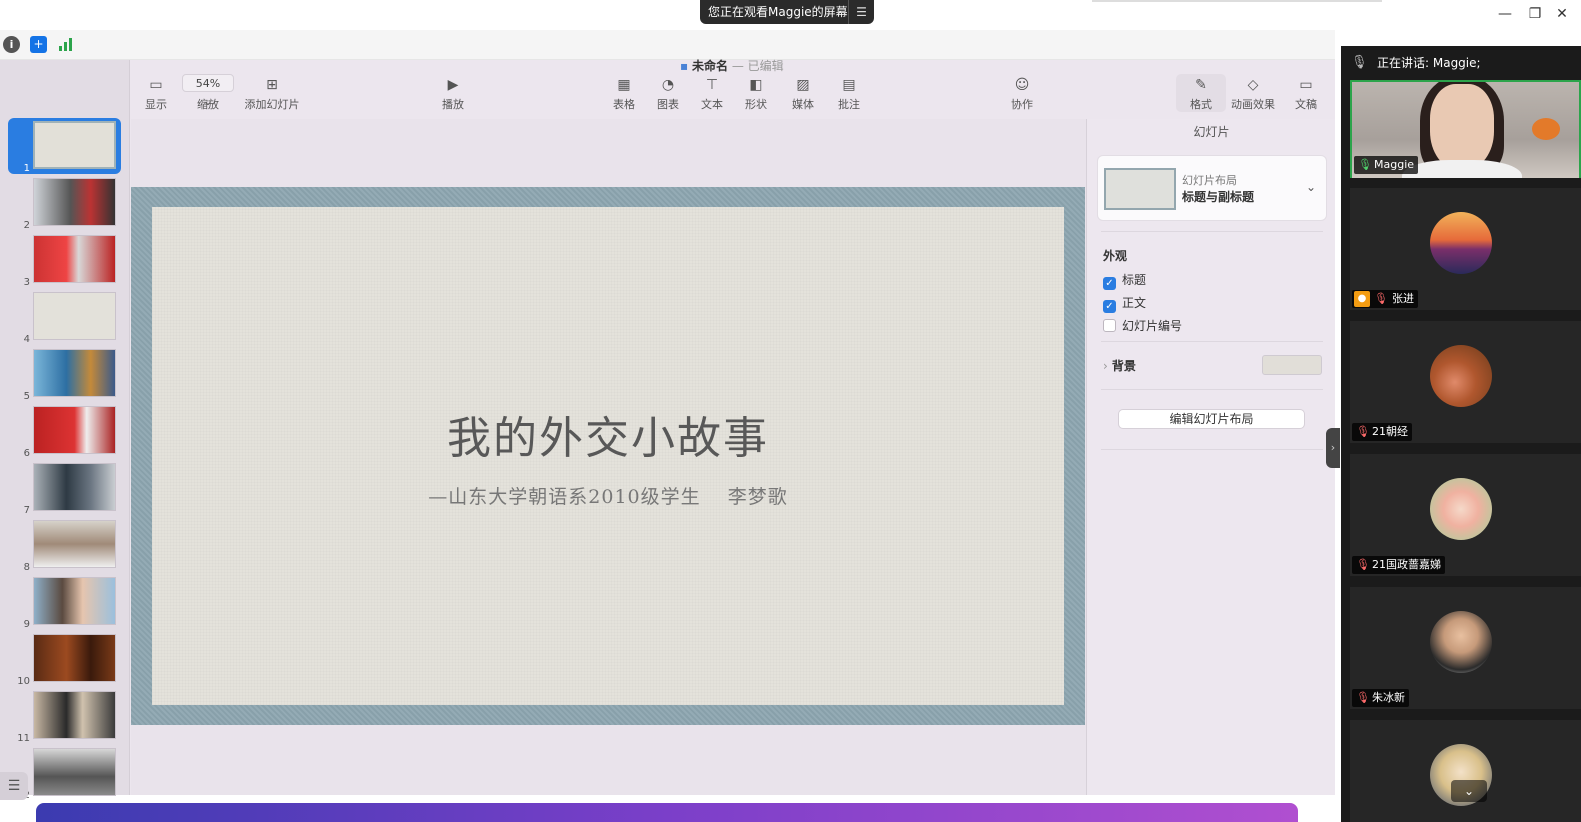  Describe the element at coordinates (624, 93) in the screenshot. I see `table-button: ▦ 表格` at that location.